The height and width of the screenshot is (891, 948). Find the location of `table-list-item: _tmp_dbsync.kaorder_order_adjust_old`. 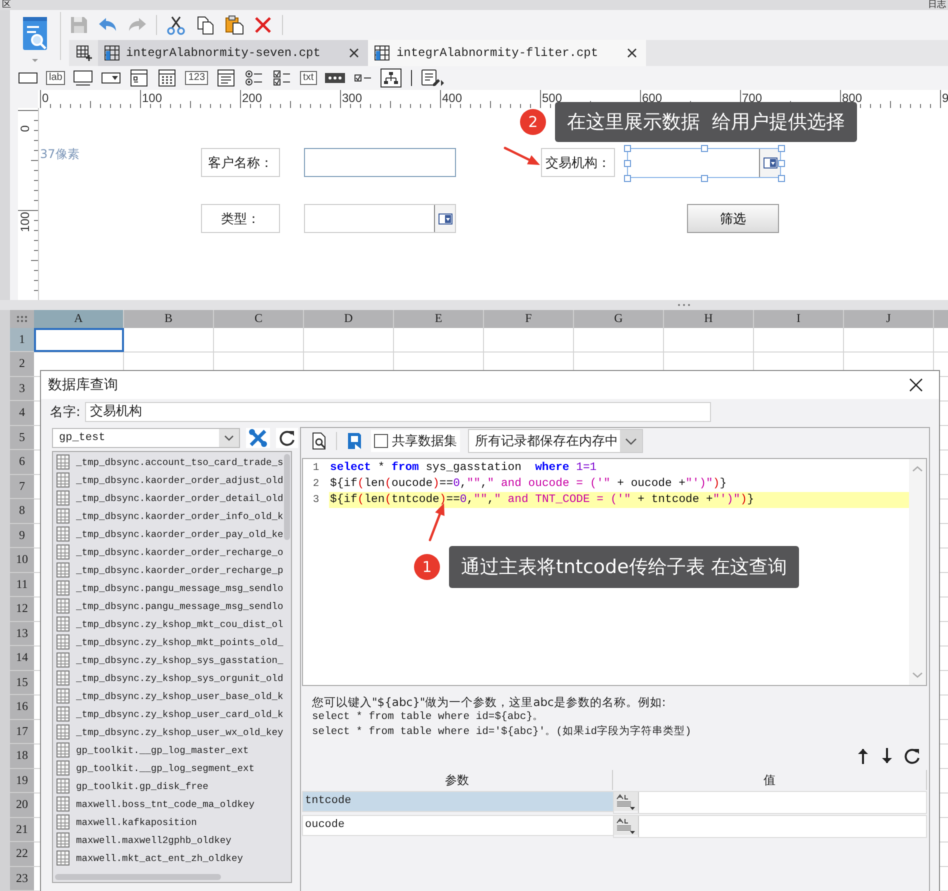

table-list-item: _tmp_dbsync.kaorder_order_adjust_old is located at coordinates (172, 480).